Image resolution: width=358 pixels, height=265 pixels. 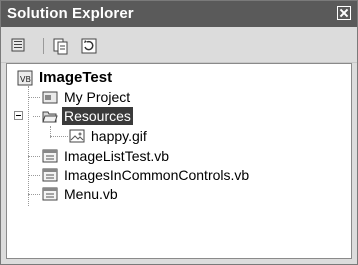 I want to click on properties-button, so click(x=19, y=46).